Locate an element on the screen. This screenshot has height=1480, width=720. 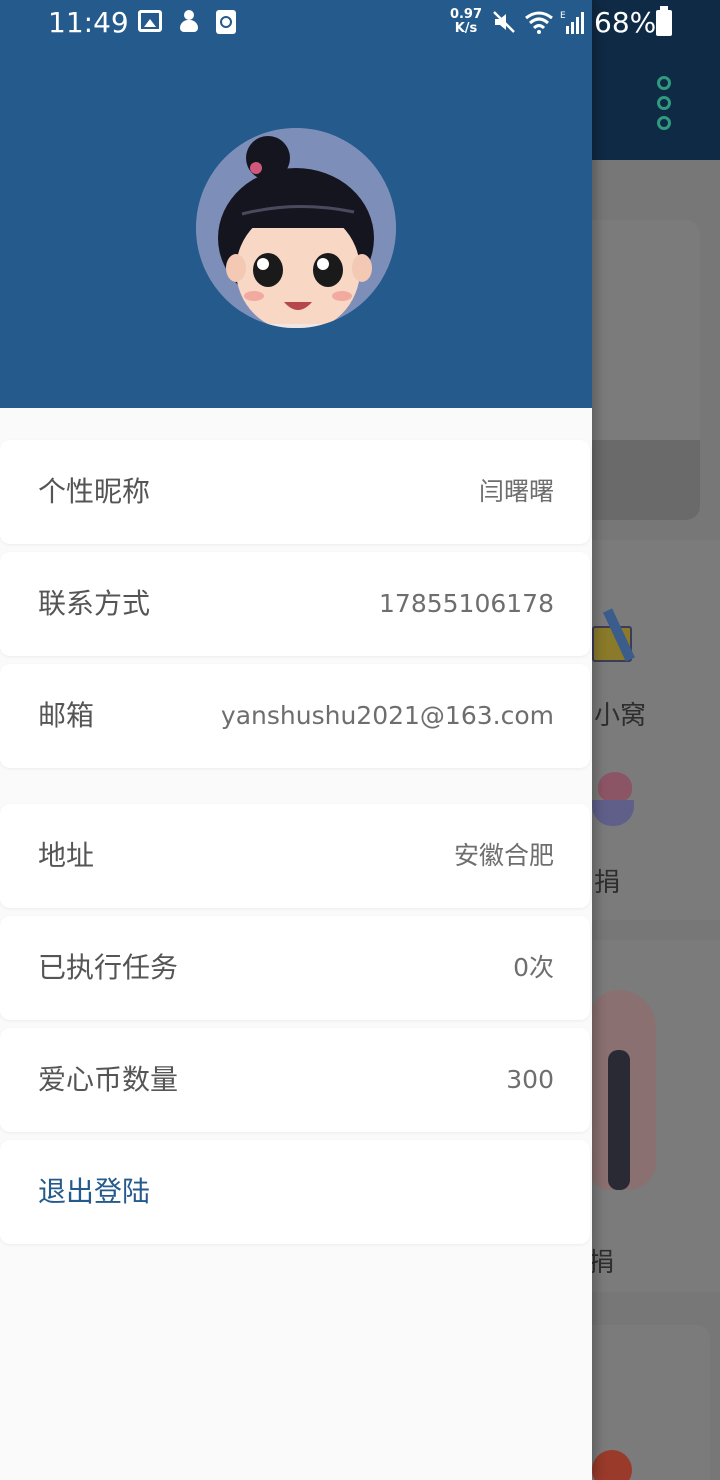
svg-text: E is located at coordinates (563, 16).